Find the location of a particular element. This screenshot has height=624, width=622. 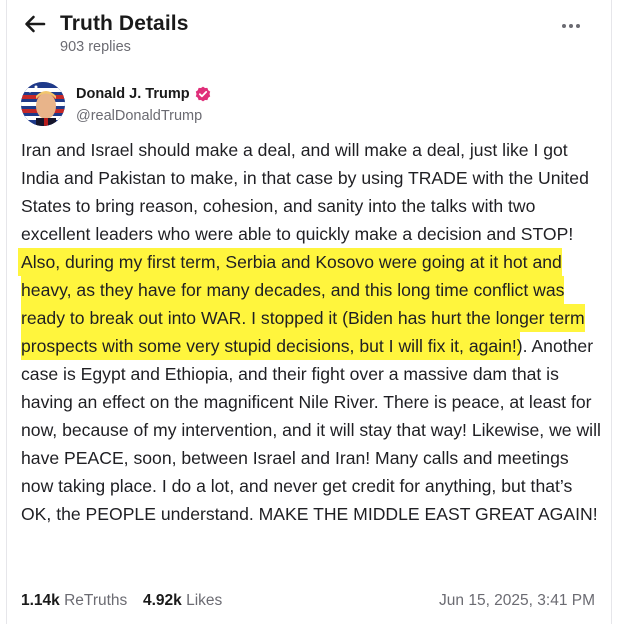

more-horizontal-icon is located at coordinates (564, 26).